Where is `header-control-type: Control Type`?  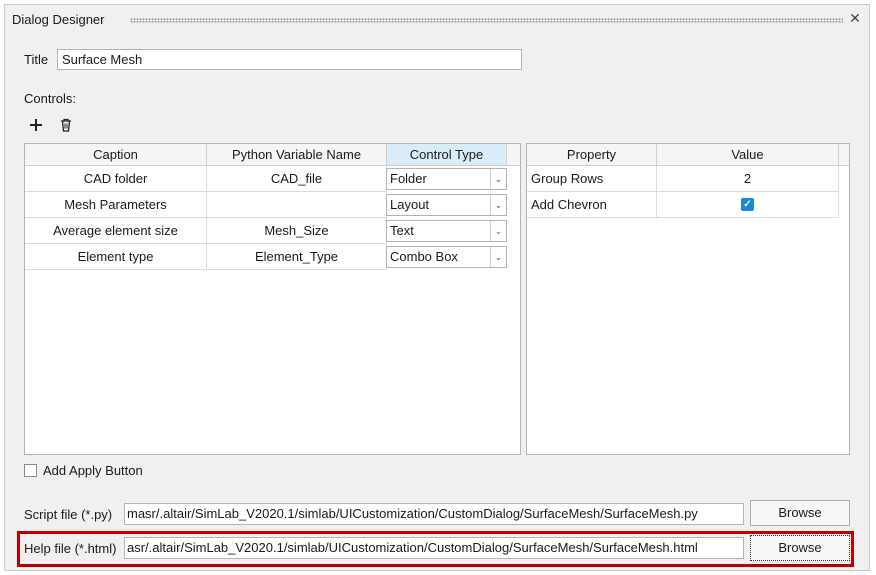
header-control-type: Control Type is located at coordinates (447, 155).